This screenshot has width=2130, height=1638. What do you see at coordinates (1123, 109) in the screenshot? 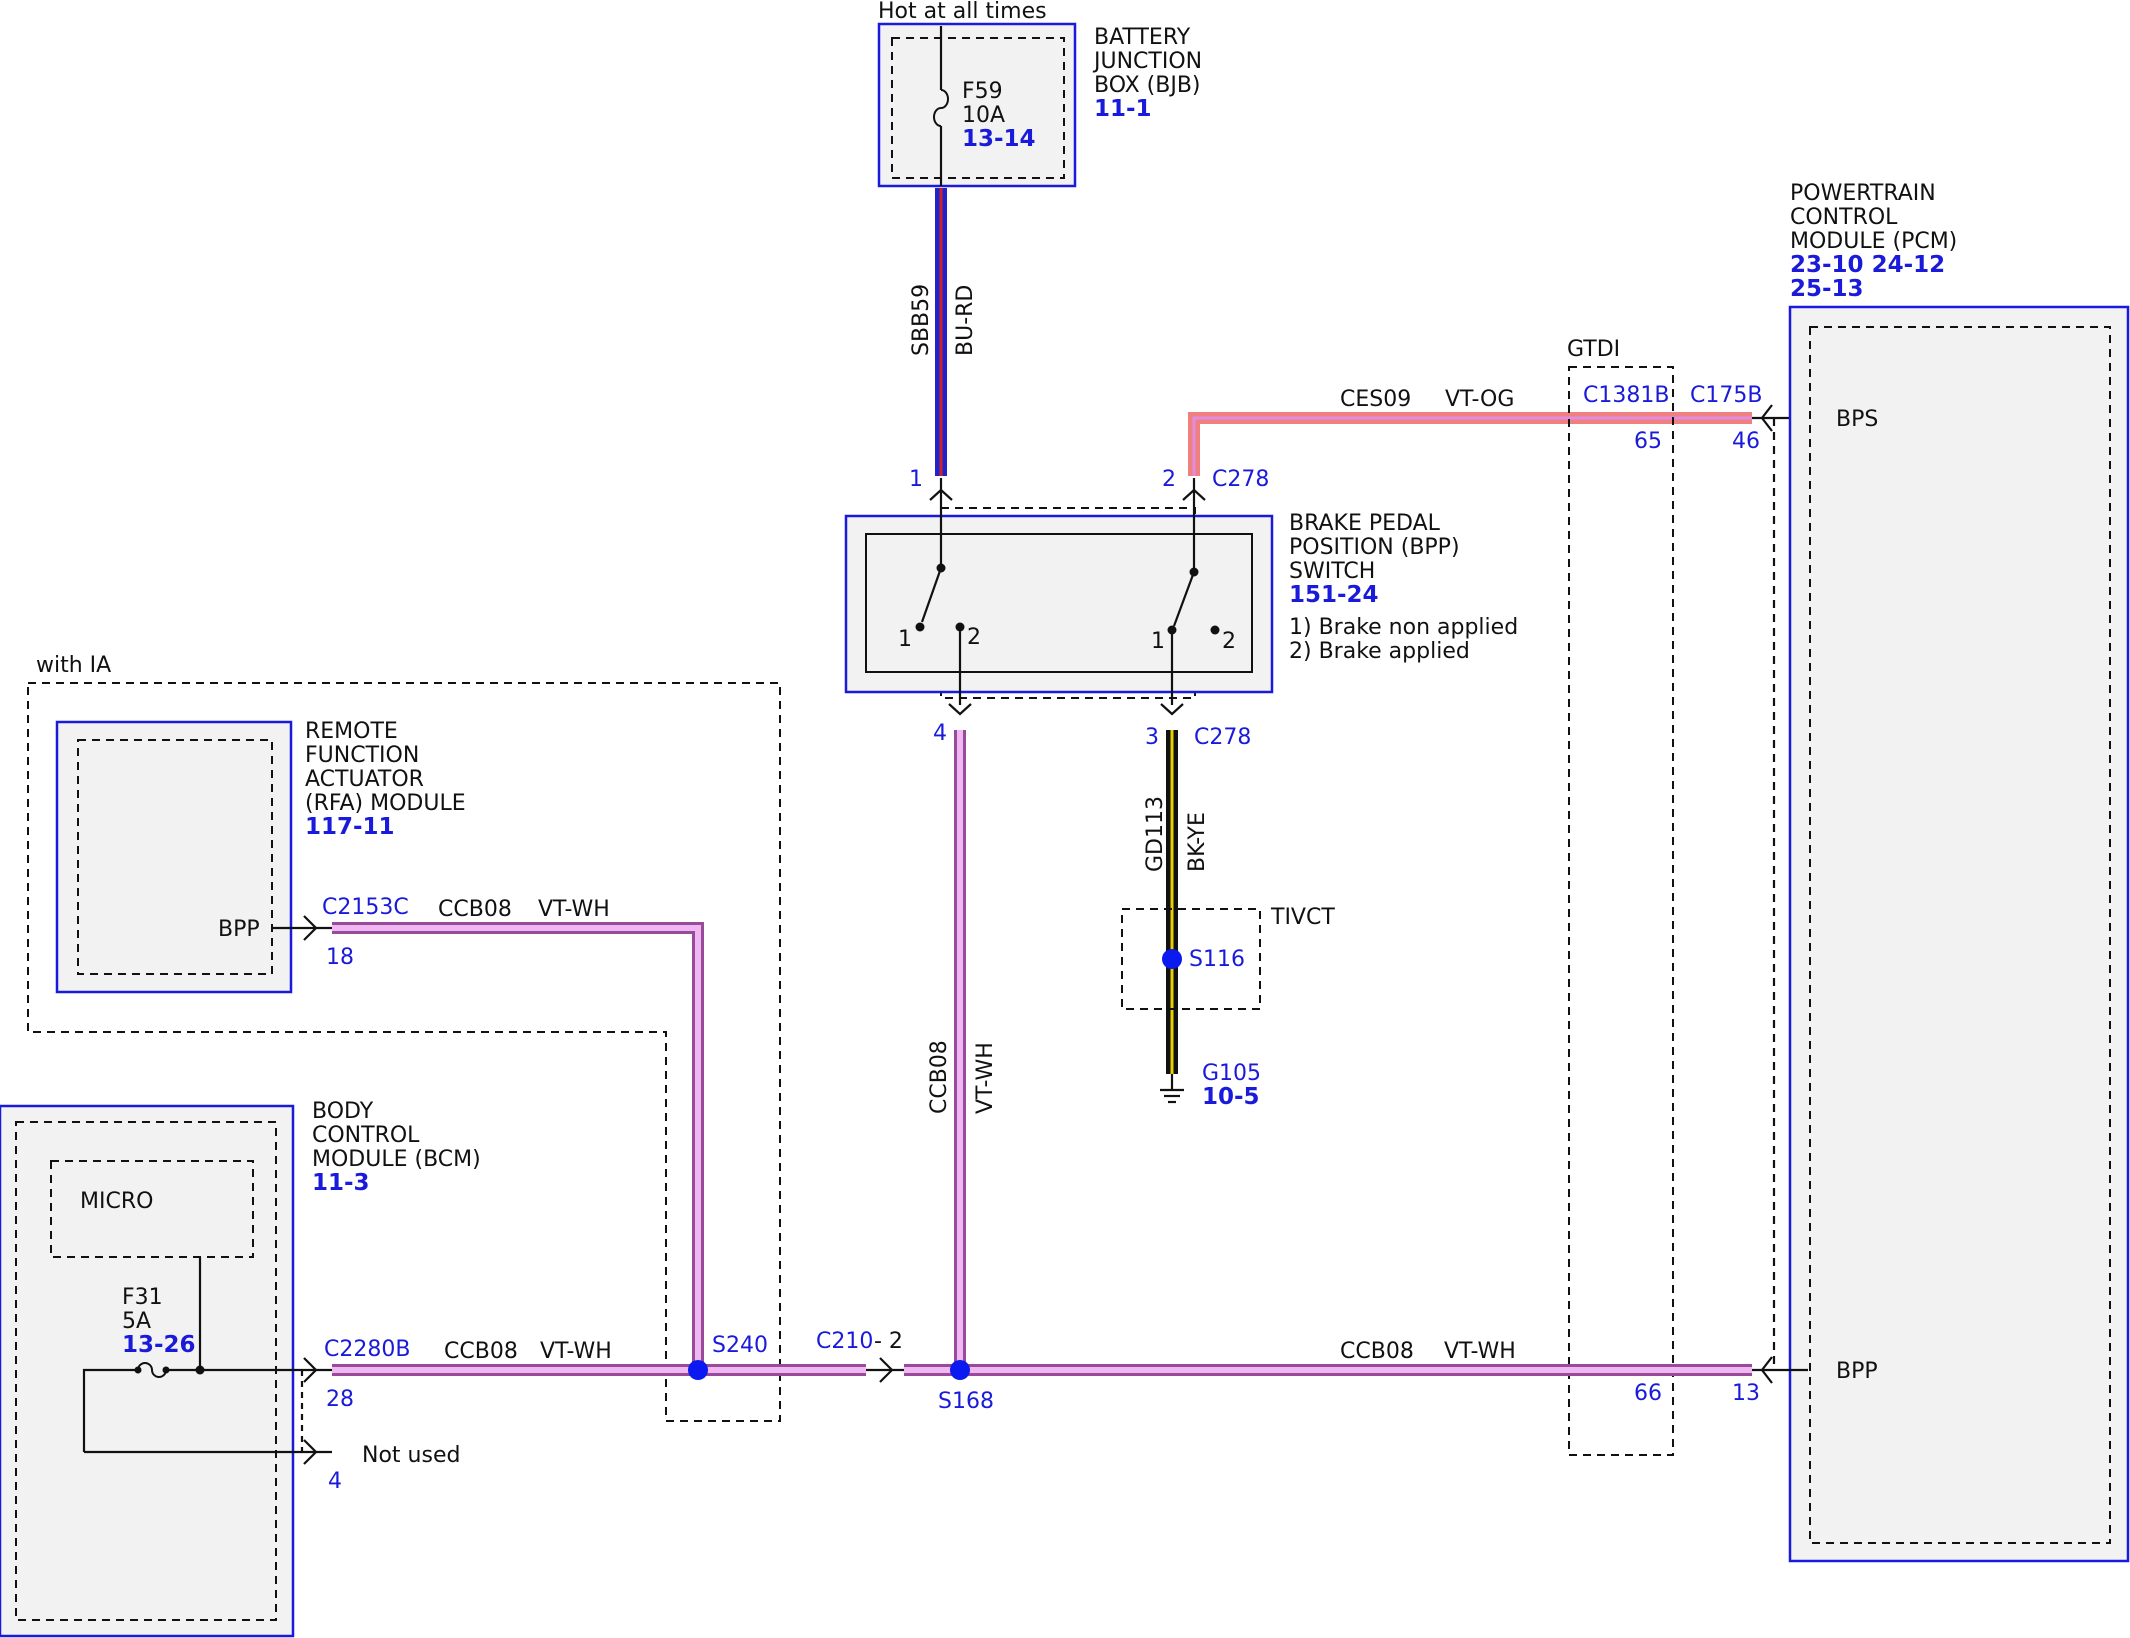
I see `bjb-ref: 11-1` at bounding box center [1123, 109].